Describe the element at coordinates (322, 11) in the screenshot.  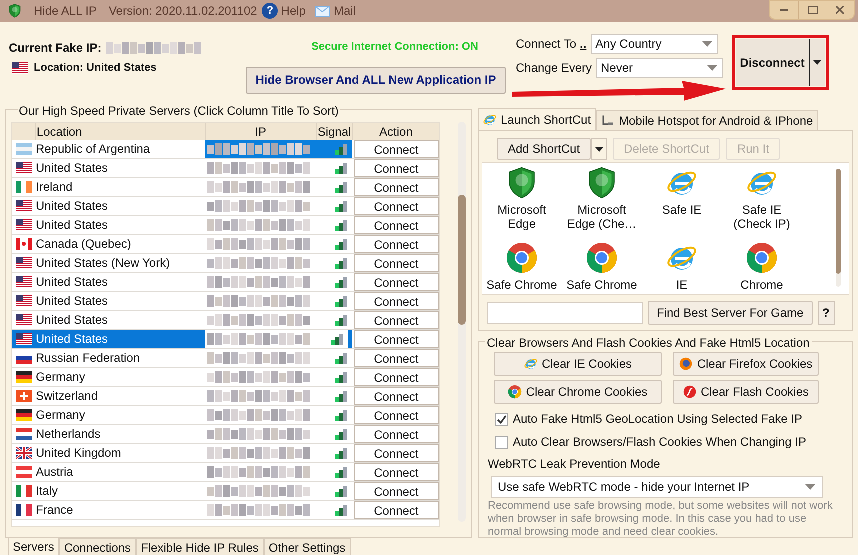
I see `mail-icon` at that location.